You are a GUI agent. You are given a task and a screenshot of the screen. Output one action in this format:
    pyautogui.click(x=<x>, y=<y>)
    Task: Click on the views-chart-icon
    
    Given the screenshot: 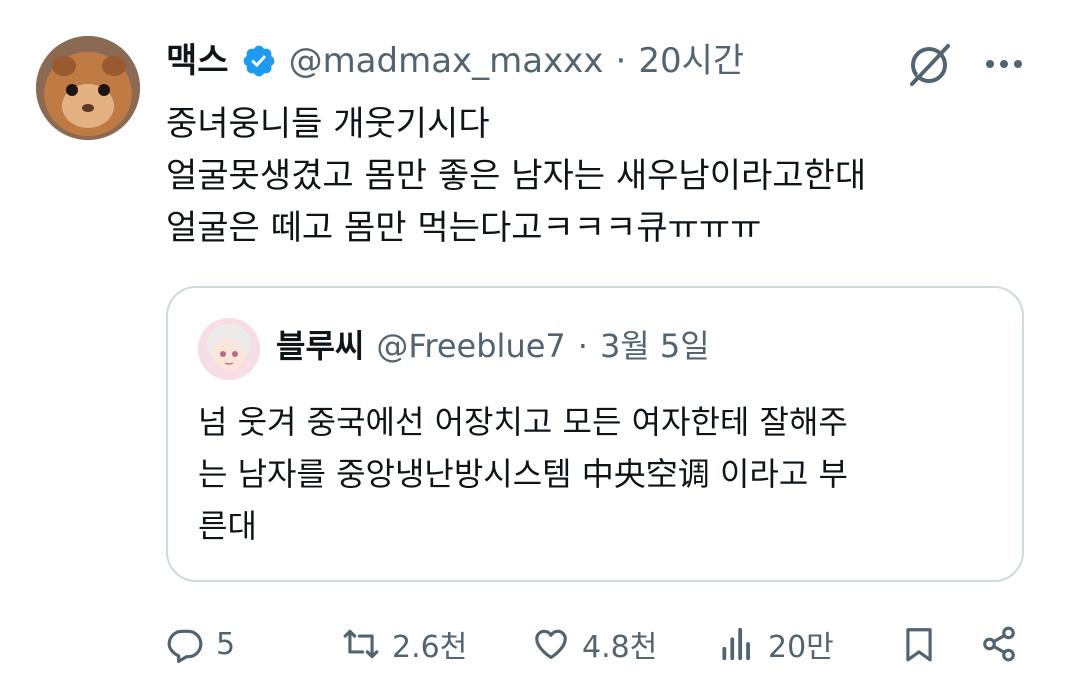 What is the action you would take?
    pyautogui.click(x=736, y=644)
    